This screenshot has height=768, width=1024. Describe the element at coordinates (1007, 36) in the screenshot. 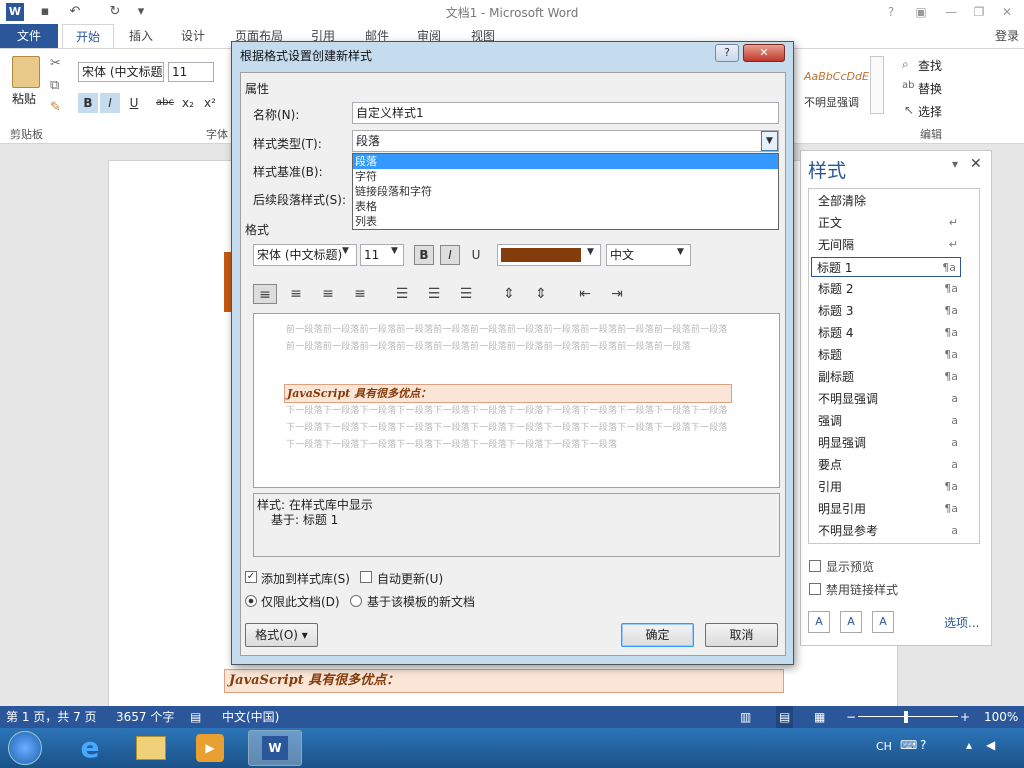

I see `signin-link: 登录` at that location.